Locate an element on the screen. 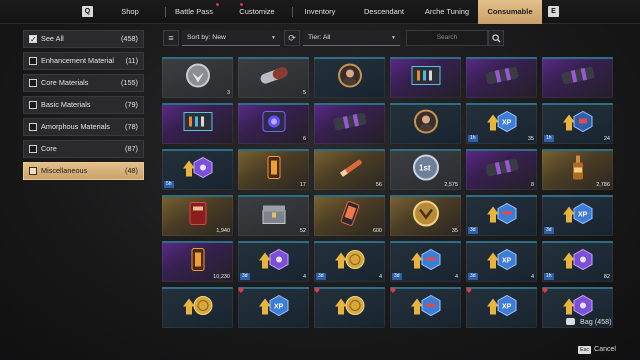 The image size is (640, 360). cancel-button: Esc Cancel is located at coordinates (597, 350).